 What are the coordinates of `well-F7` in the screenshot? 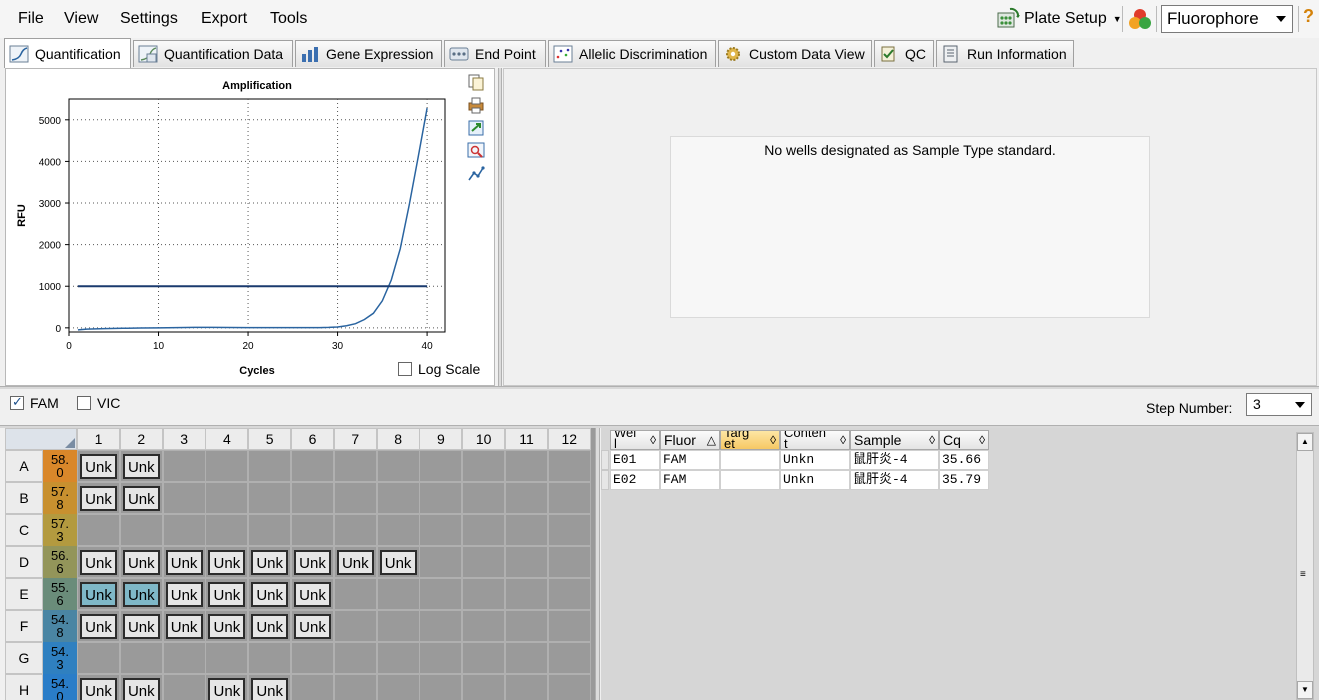 It's located at (355, 626).